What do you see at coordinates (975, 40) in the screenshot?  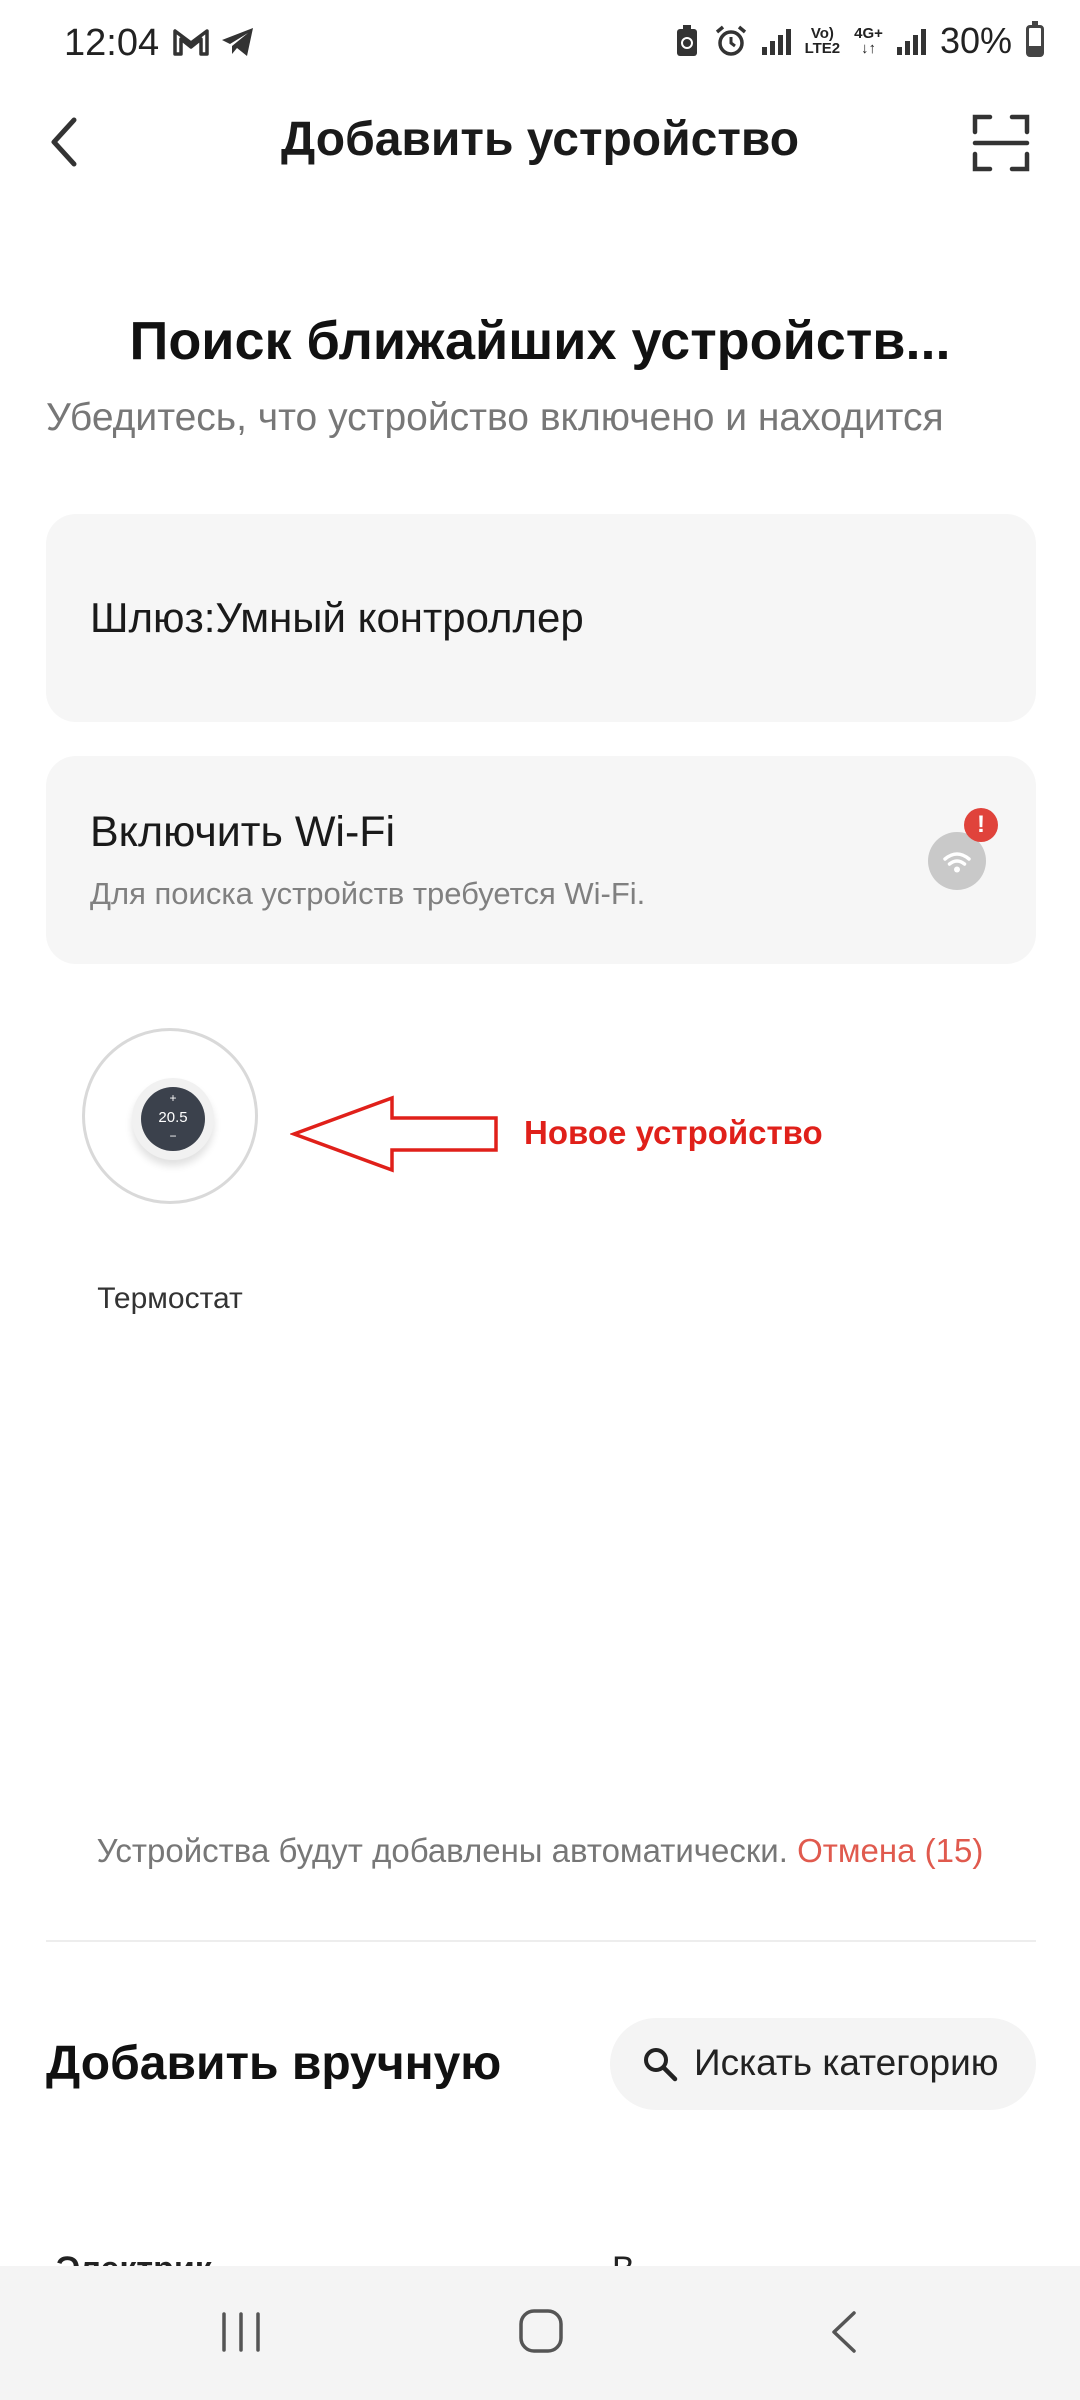 I see `battery-percent: 30%` at bounding box center [975, 40].